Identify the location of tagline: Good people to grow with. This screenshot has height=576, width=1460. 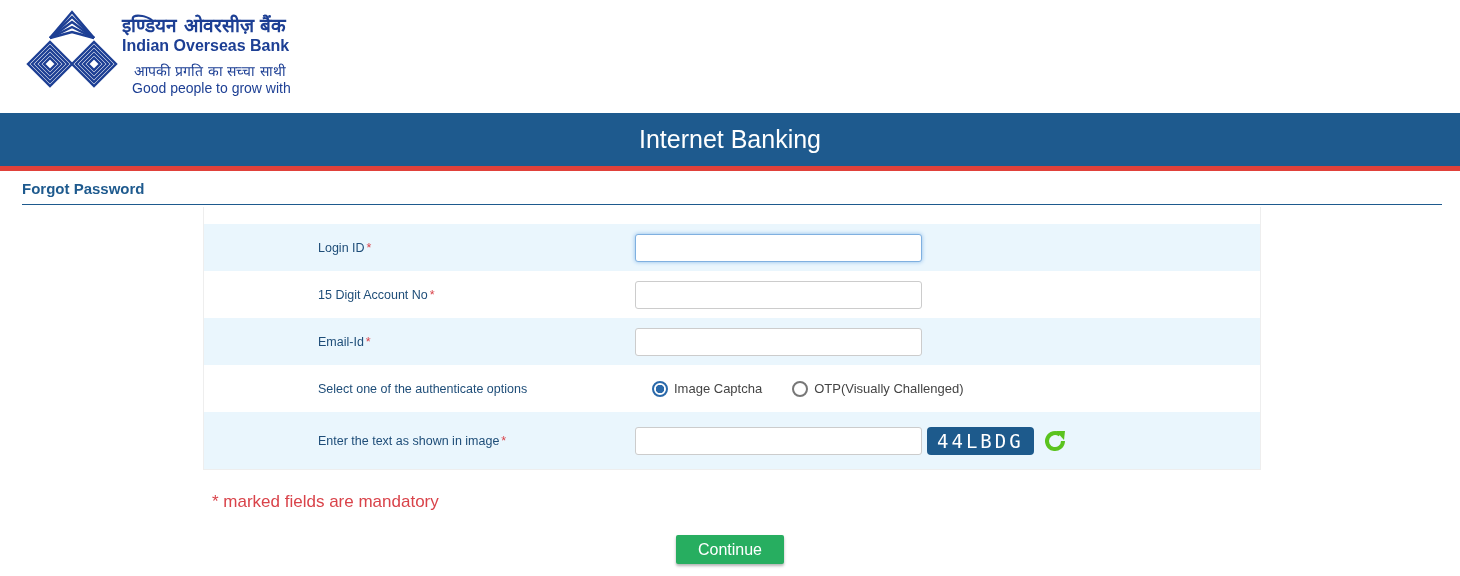
(211, 88).